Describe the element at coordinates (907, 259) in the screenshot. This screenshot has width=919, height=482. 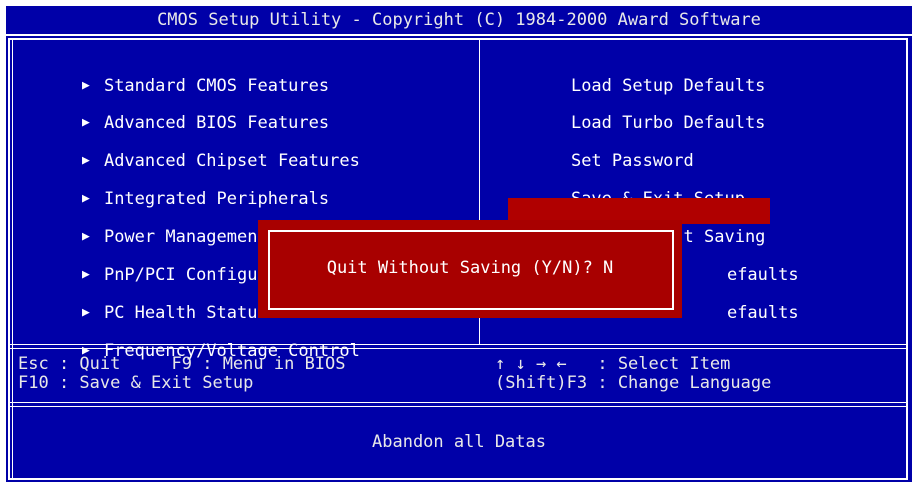
I see `outer-border-right` at that location.